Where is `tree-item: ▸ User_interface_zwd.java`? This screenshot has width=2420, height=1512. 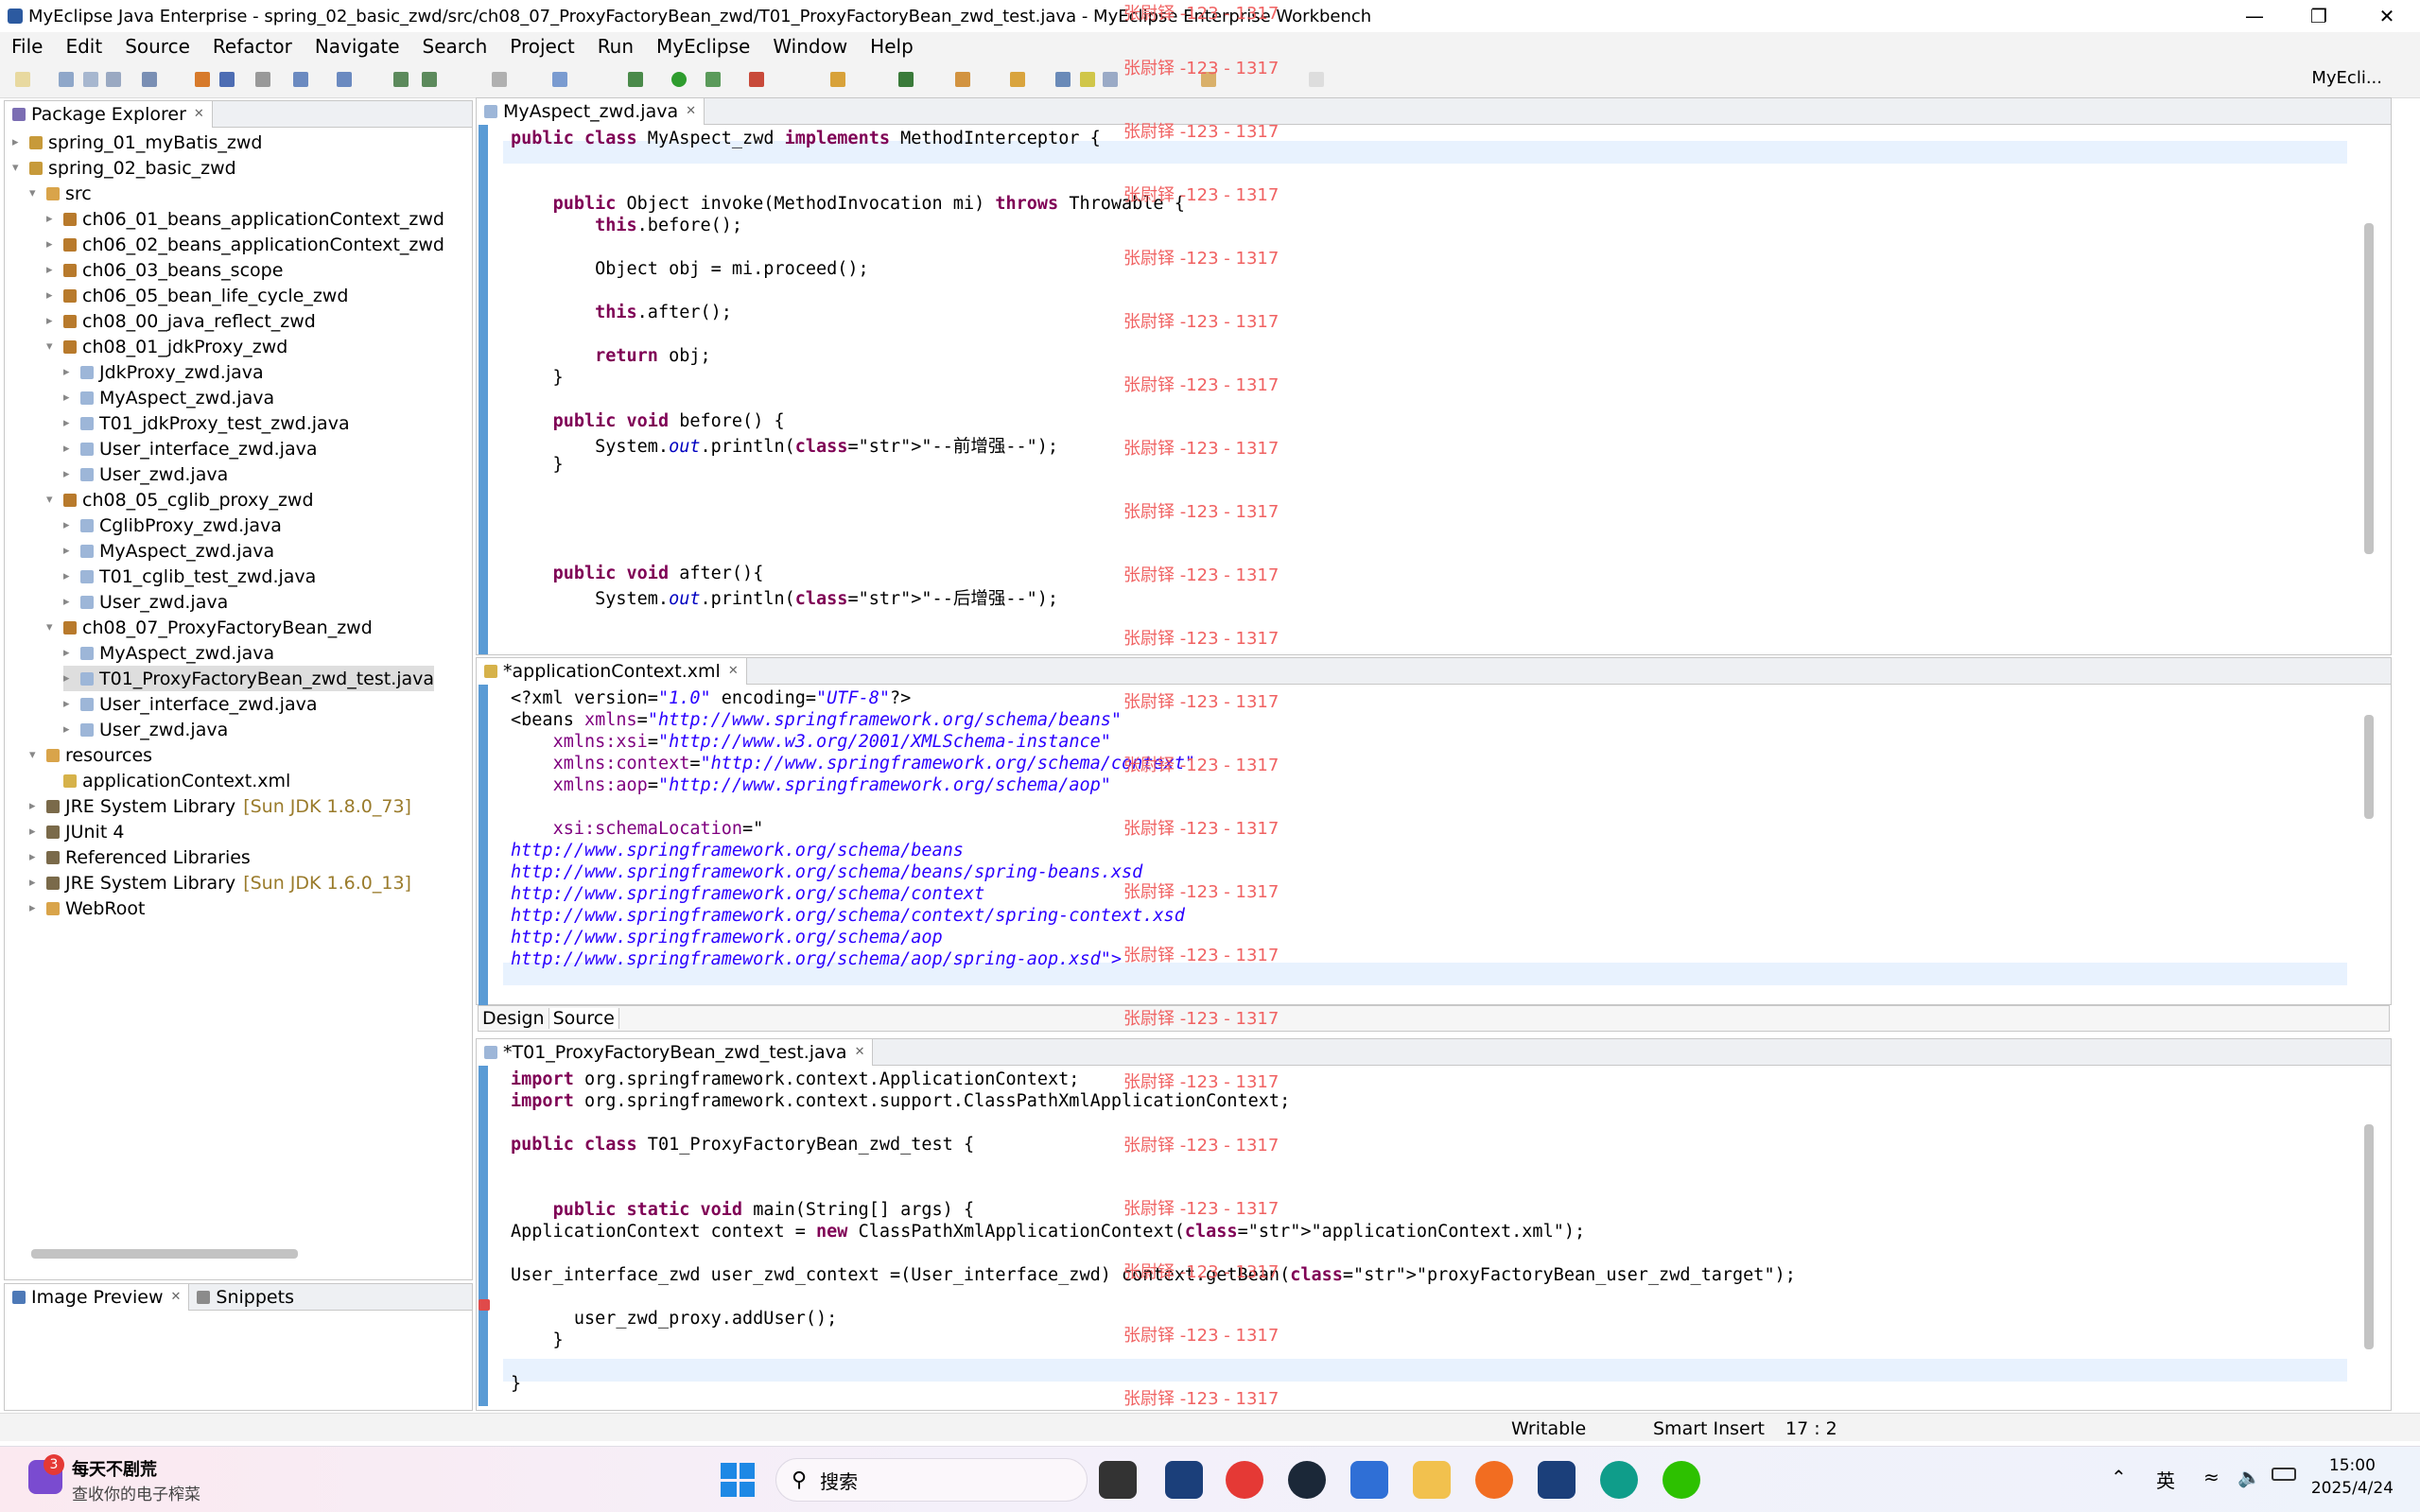
tree-item: ▸ User_interface_zwd.java is located at coordinates (190, 704).